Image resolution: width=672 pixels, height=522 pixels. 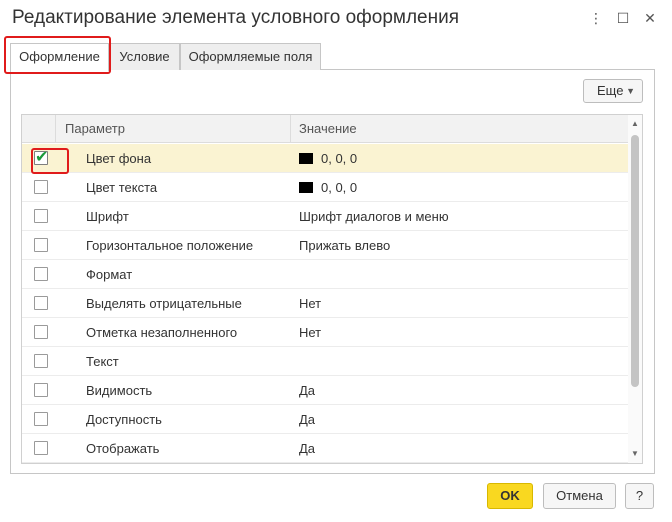 What do you see at coordinates (325, 448) in the screenshot?
I see `table-row: Отображать Да` at bounding box center [325, 448].